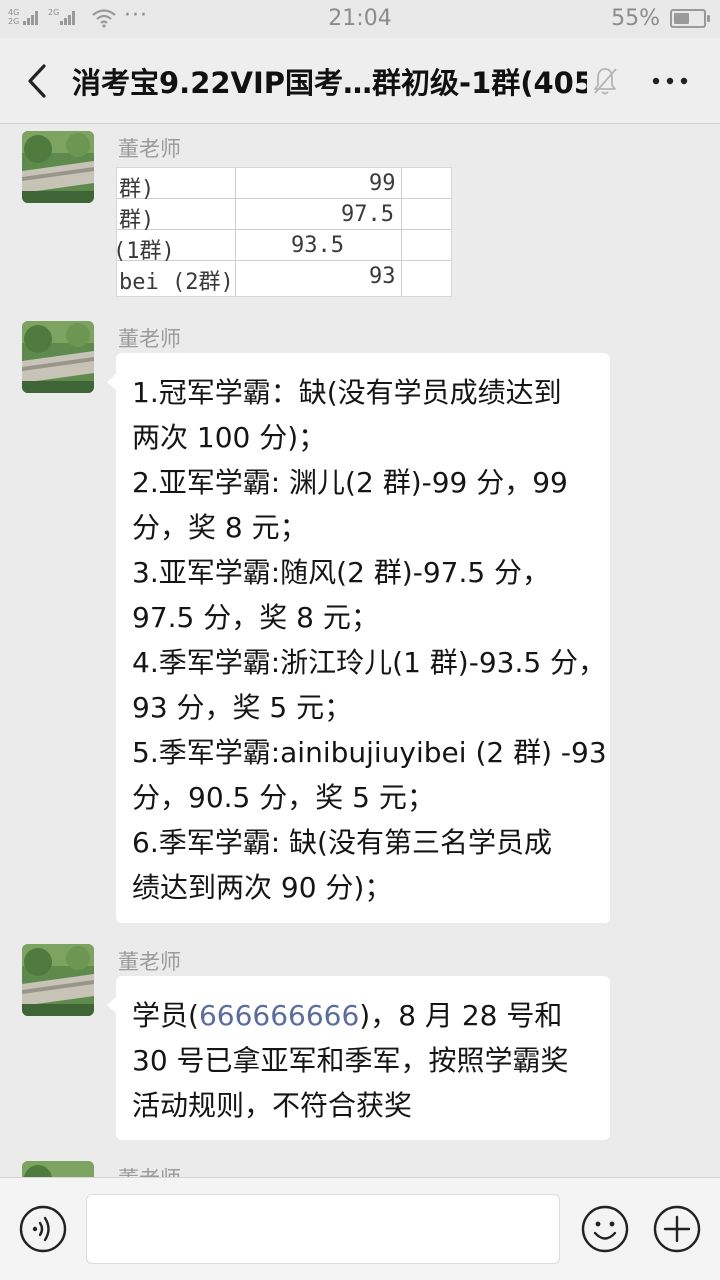  I want to click on battery-percentage: 55%, so click(635, 18).